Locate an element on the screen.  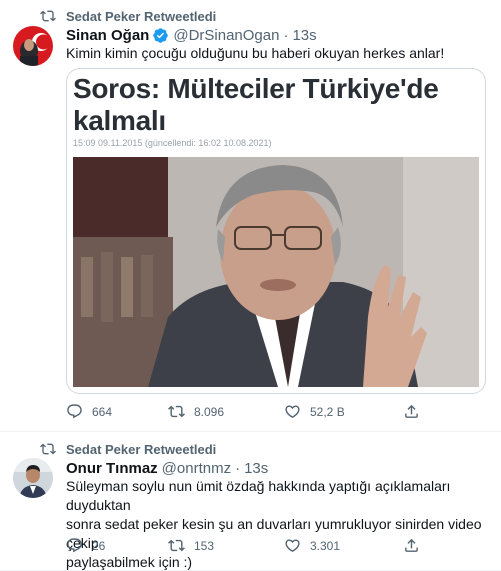
reply-count: 26 is located at coordinates (99, 545).